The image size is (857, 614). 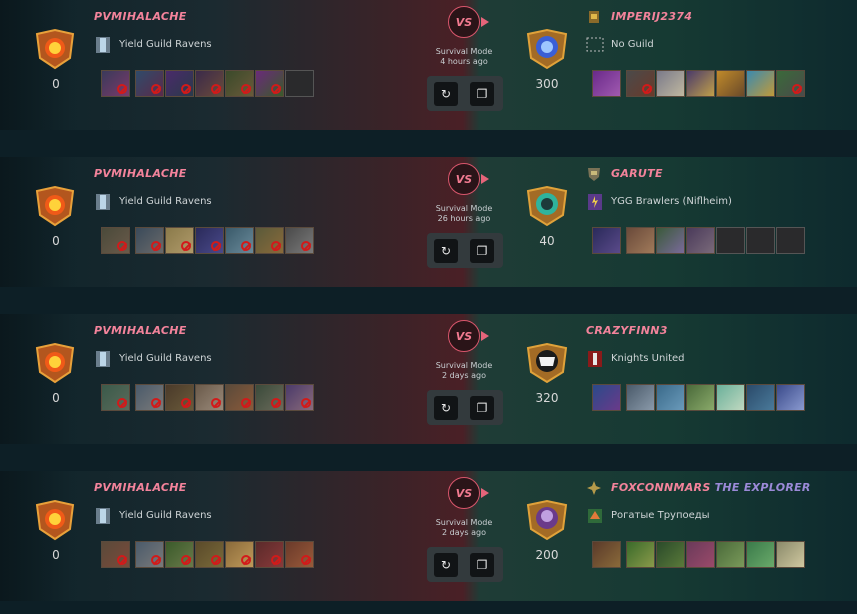 What do you see at coordinates (547, 206) in the screenshot?
I see `opponent-league-badge` at bounding box center [547, 206].